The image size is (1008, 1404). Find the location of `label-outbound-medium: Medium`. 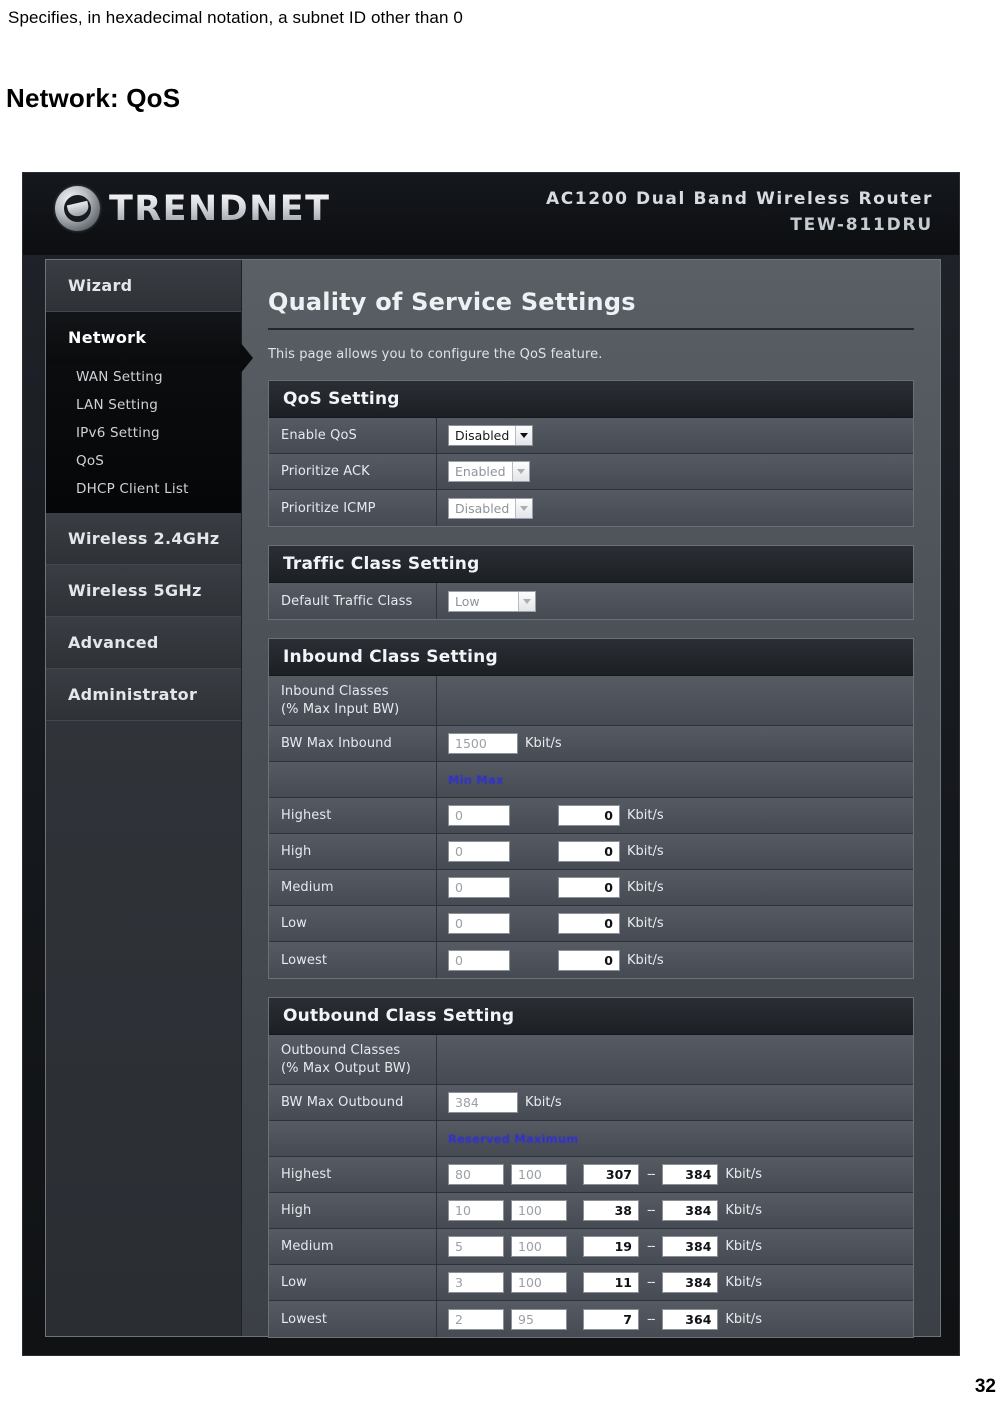

label-outbound-medium: Medium is located at coordinates (353, 1247).